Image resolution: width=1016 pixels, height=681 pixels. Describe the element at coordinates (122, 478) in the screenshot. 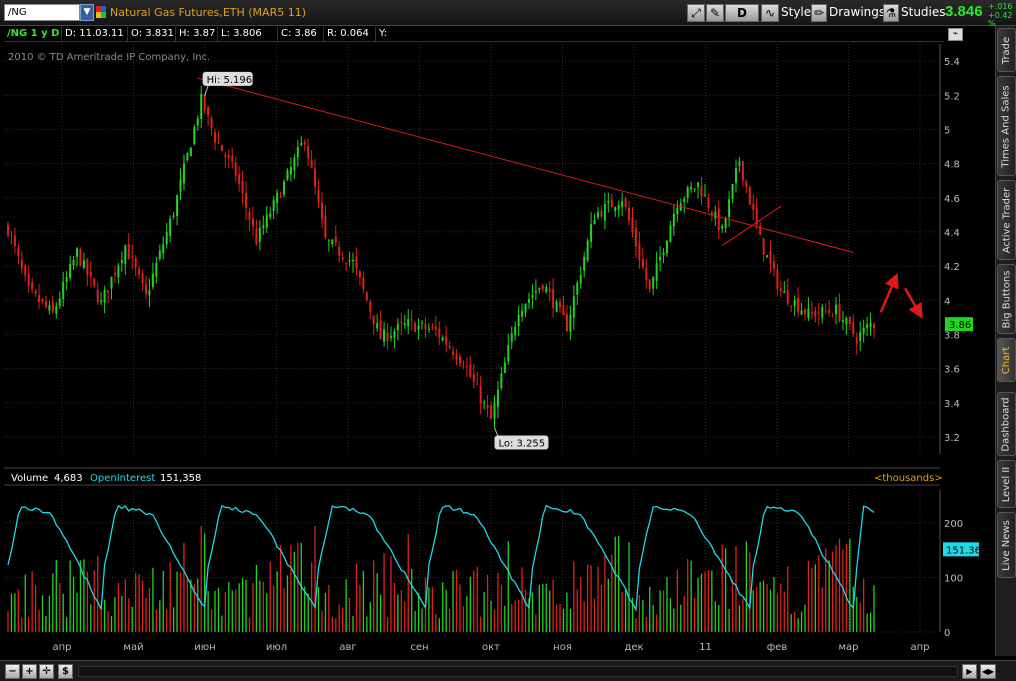

I see `open-interest-label: OpenInterest` at that location.